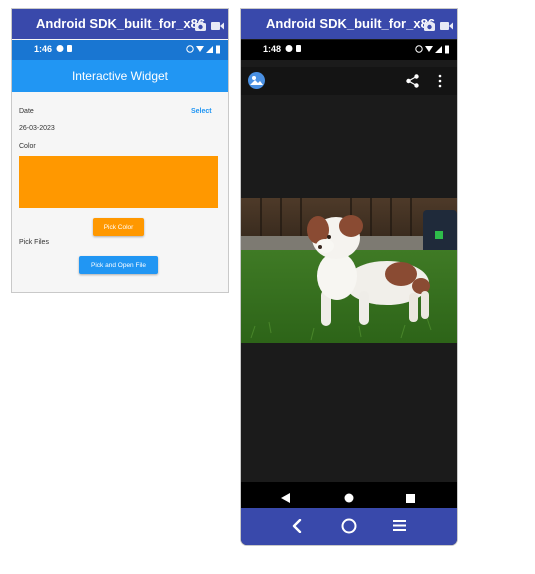 The image size is (535, 574). Describe the element at coordinates (349, 50) in the screenshot. I see `status-bar: 1:48` at that location.